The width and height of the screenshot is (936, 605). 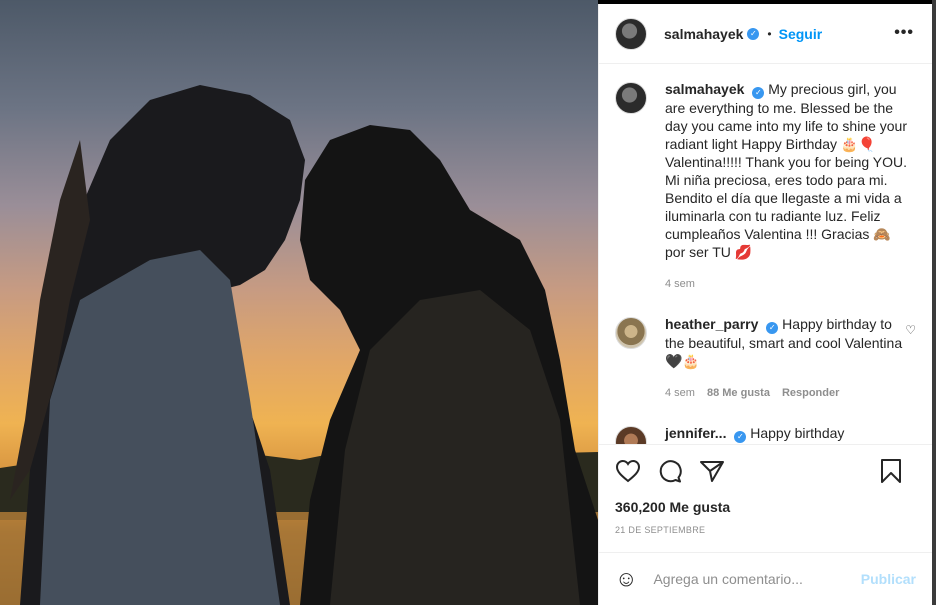 What do you see at coordinates (934, 302) in the screenshot?
I see `background-page-edge` at bounding box center [934, 302].